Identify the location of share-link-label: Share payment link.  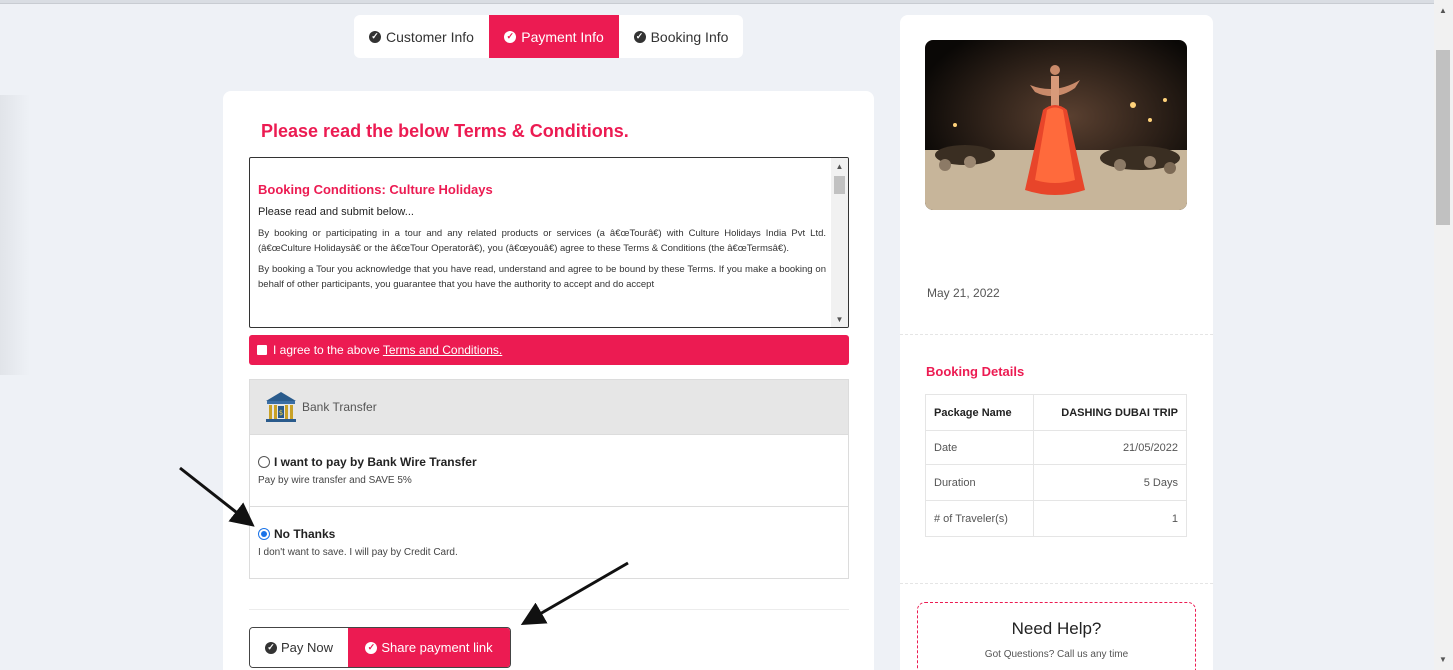
(437, 647).